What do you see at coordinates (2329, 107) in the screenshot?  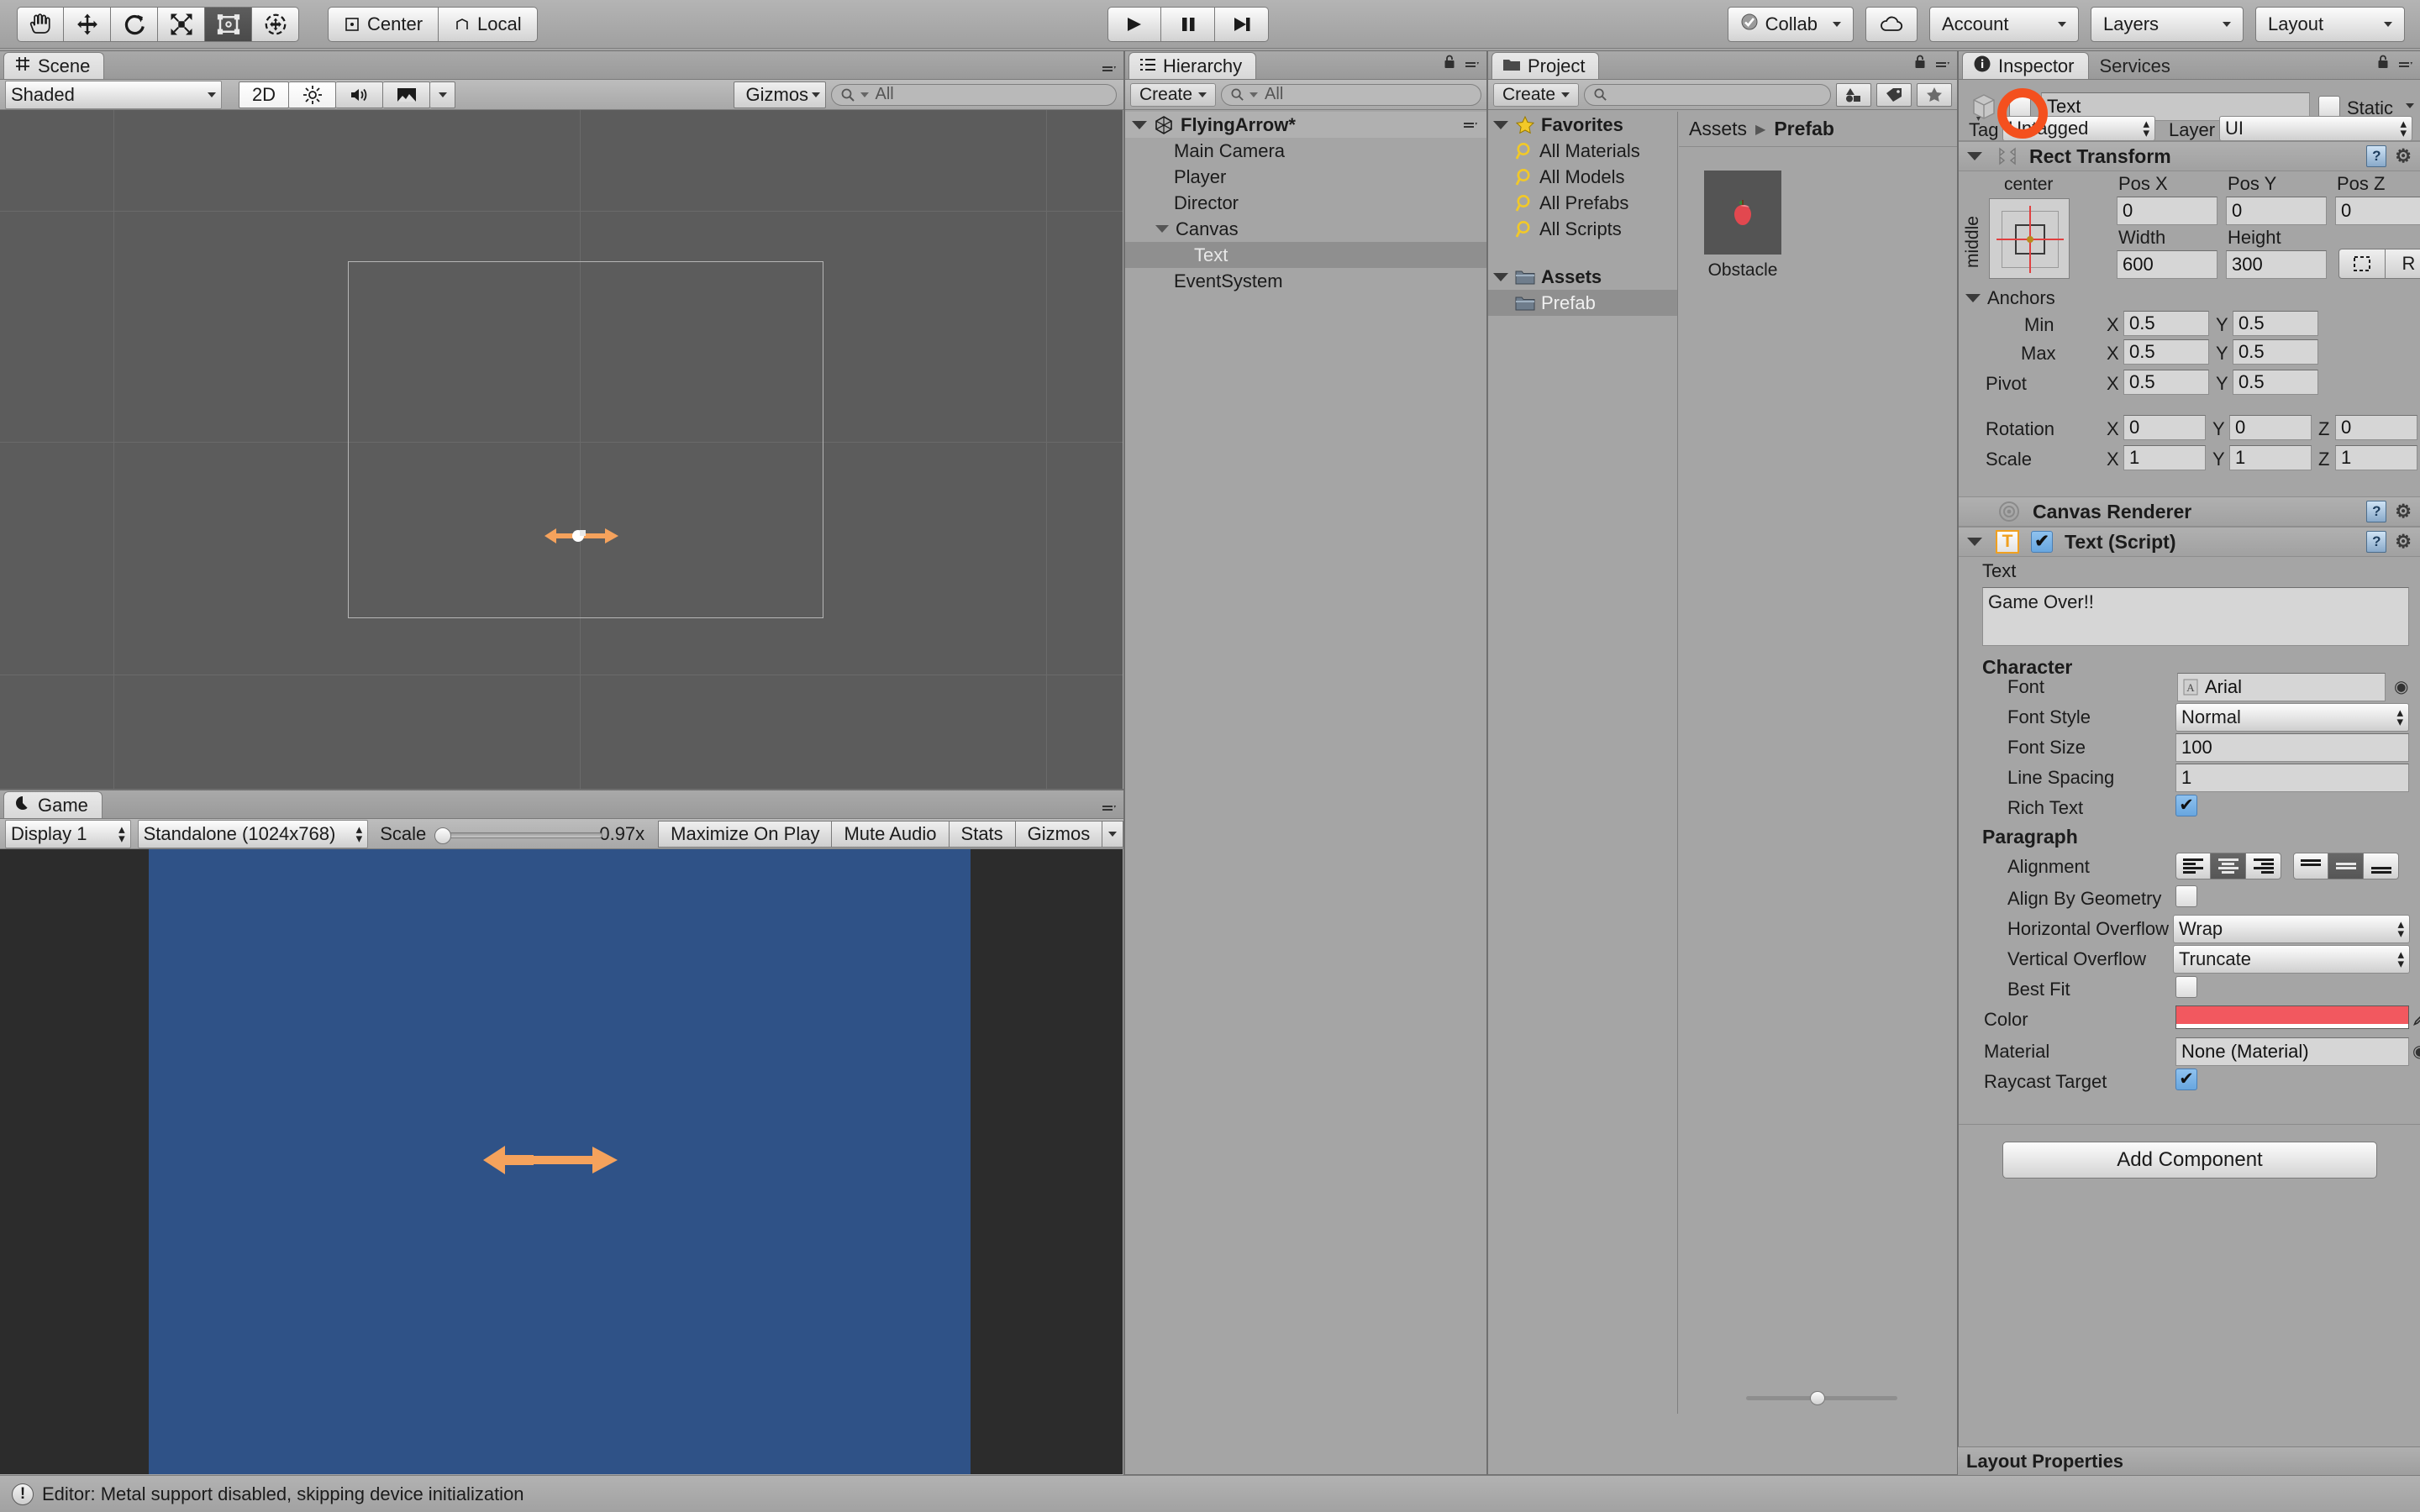 I see `static-checkbox` at bounding box center [2329, 107].